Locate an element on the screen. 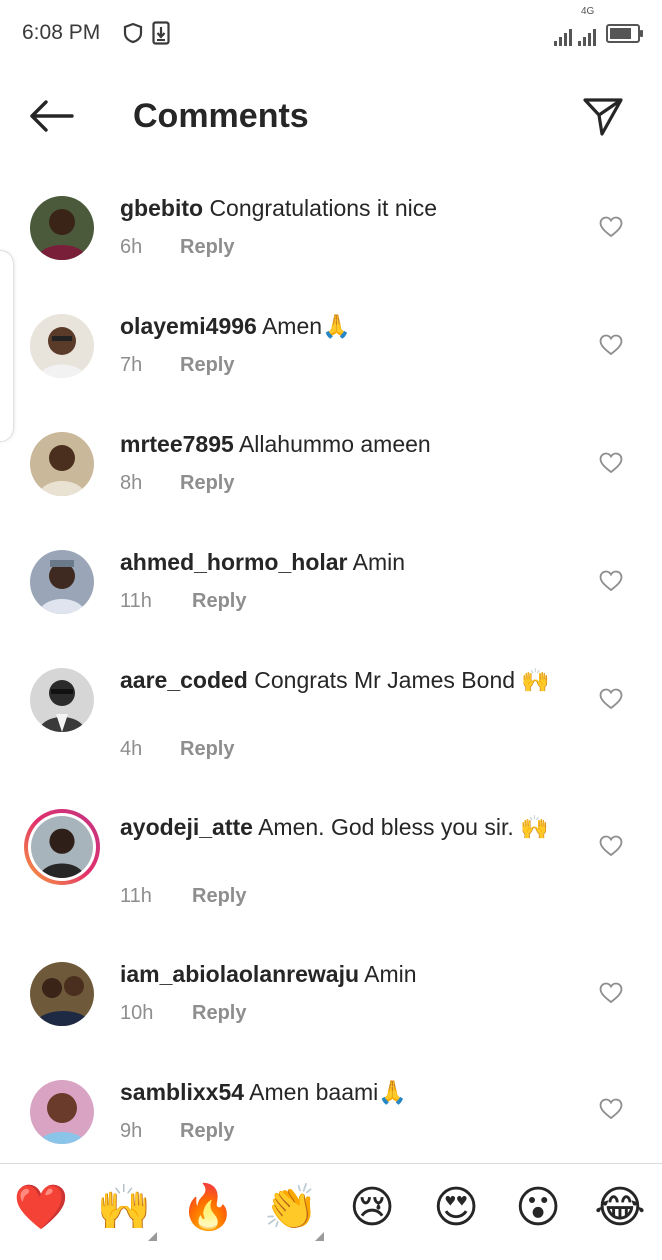 The height and width of the screenshot is (1260, 662). comment-time: 8h is located at coordinates (131, 483).